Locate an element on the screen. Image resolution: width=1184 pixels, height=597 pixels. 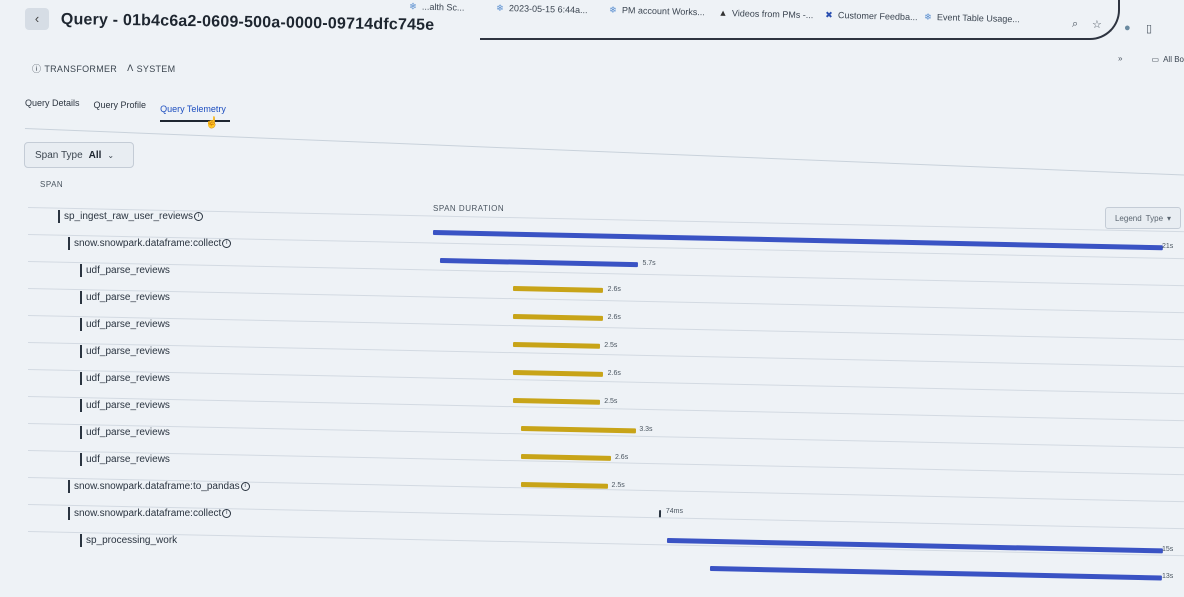
star-icon: ☆ is located at coordinates (1097, 24).